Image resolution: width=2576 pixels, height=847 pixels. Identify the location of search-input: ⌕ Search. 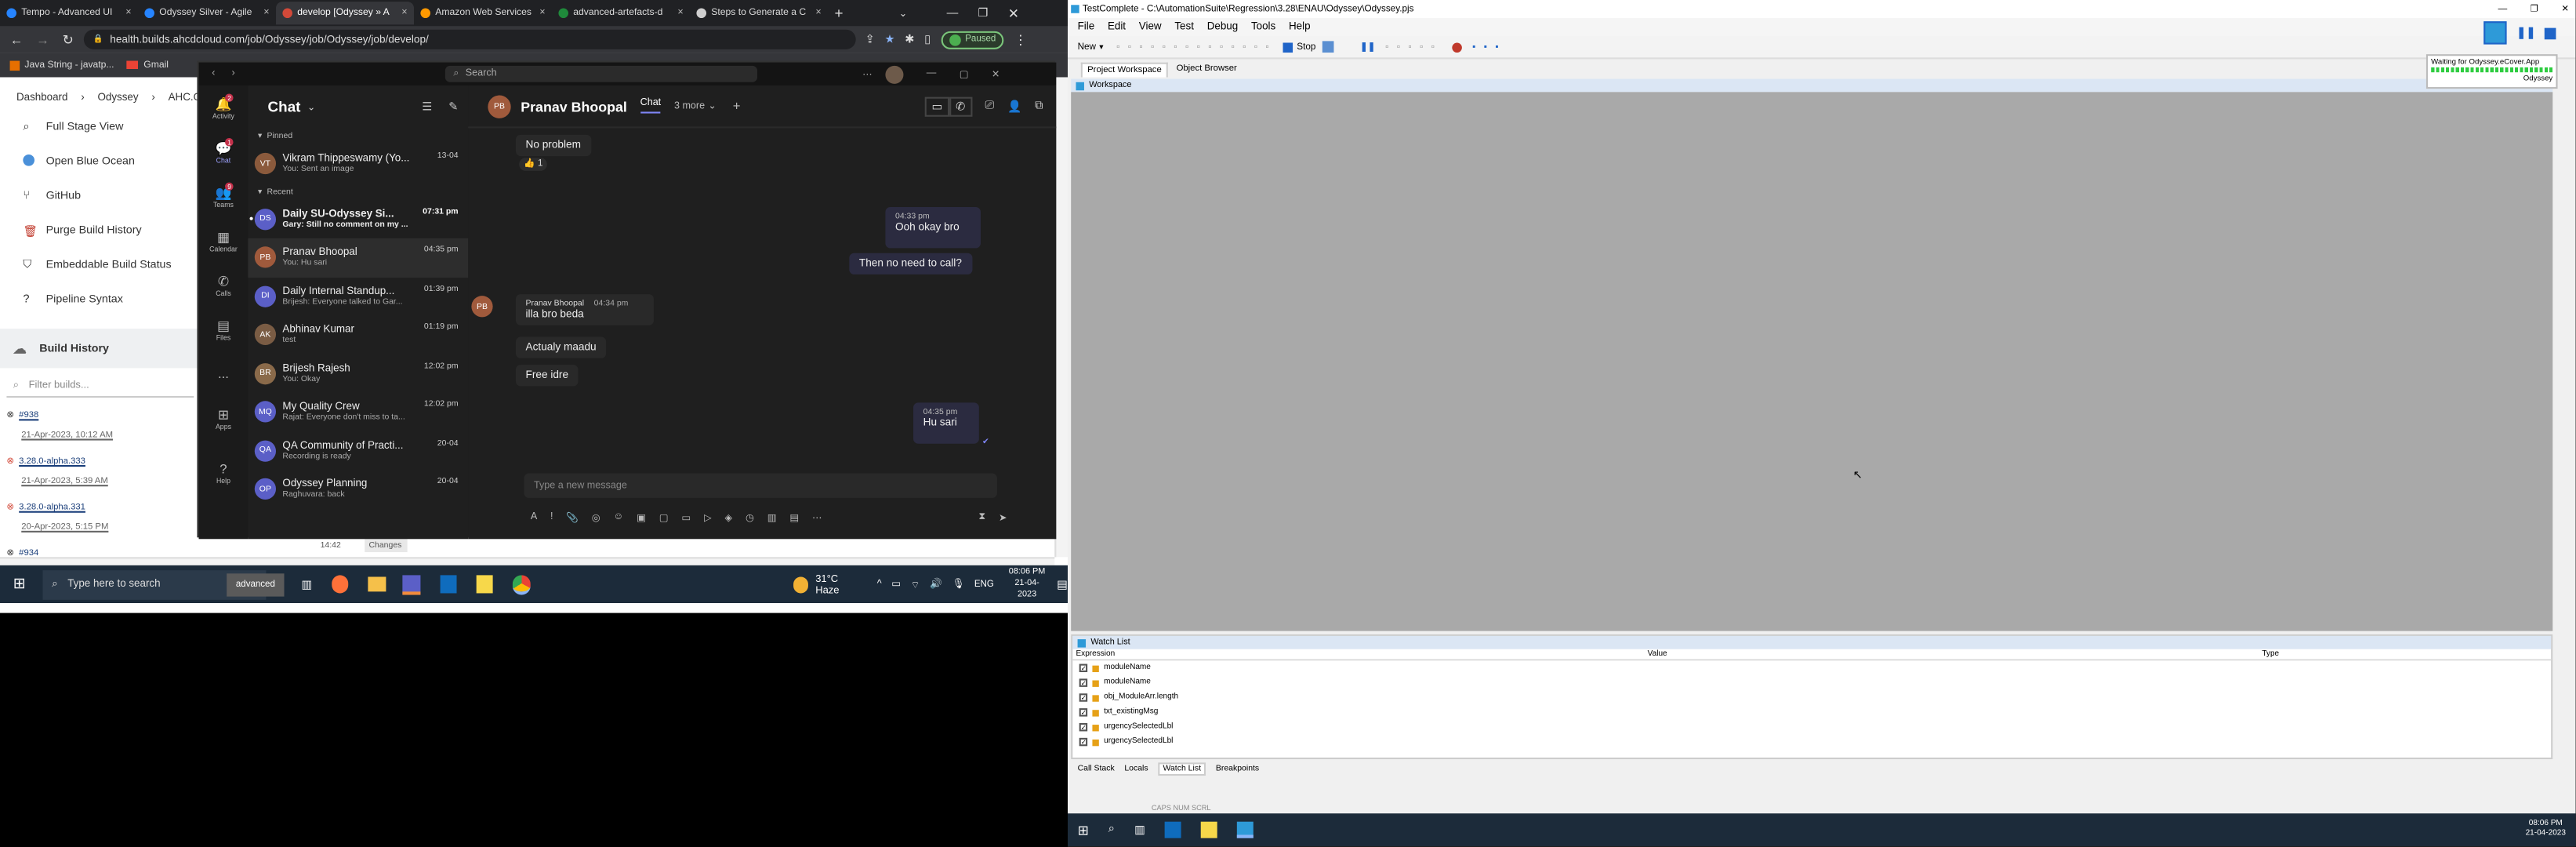
(601, 73).